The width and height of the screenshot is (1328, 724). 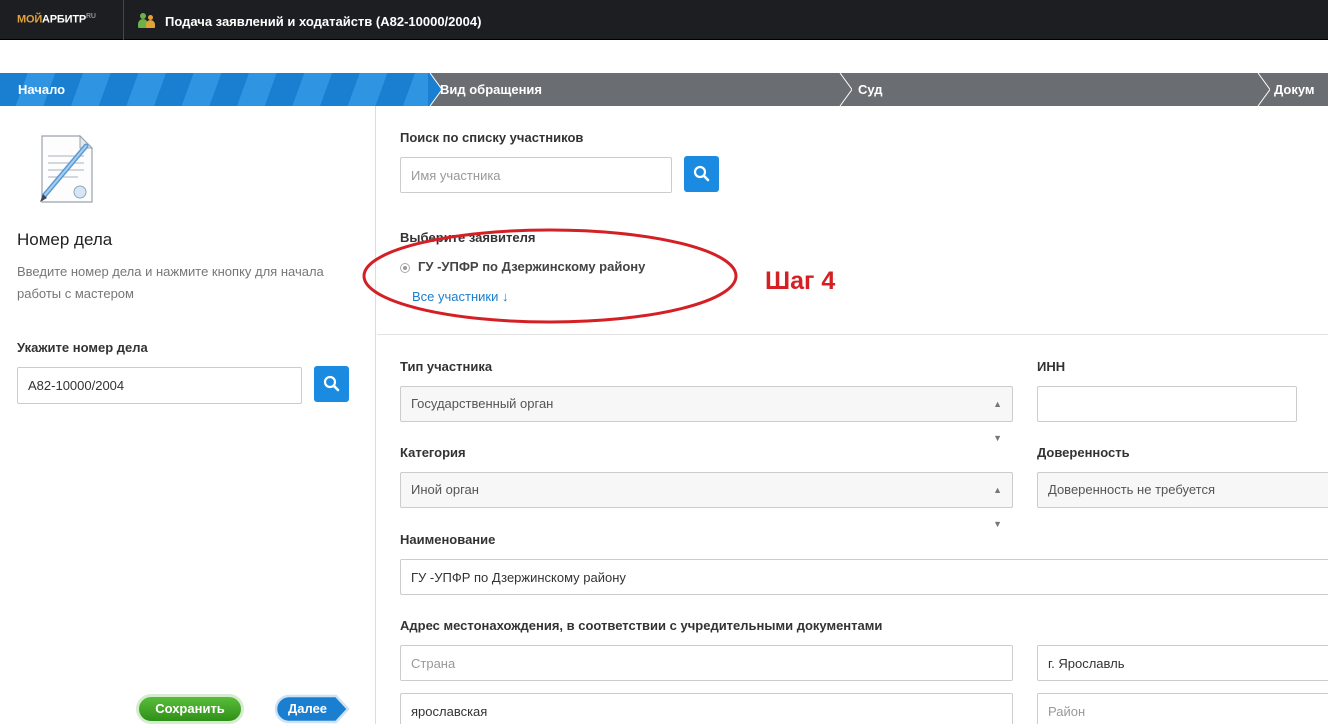 What do you see at coordinates (706, 663) in the screenshot?
I see `country-input` at bounding box center [706, 663].